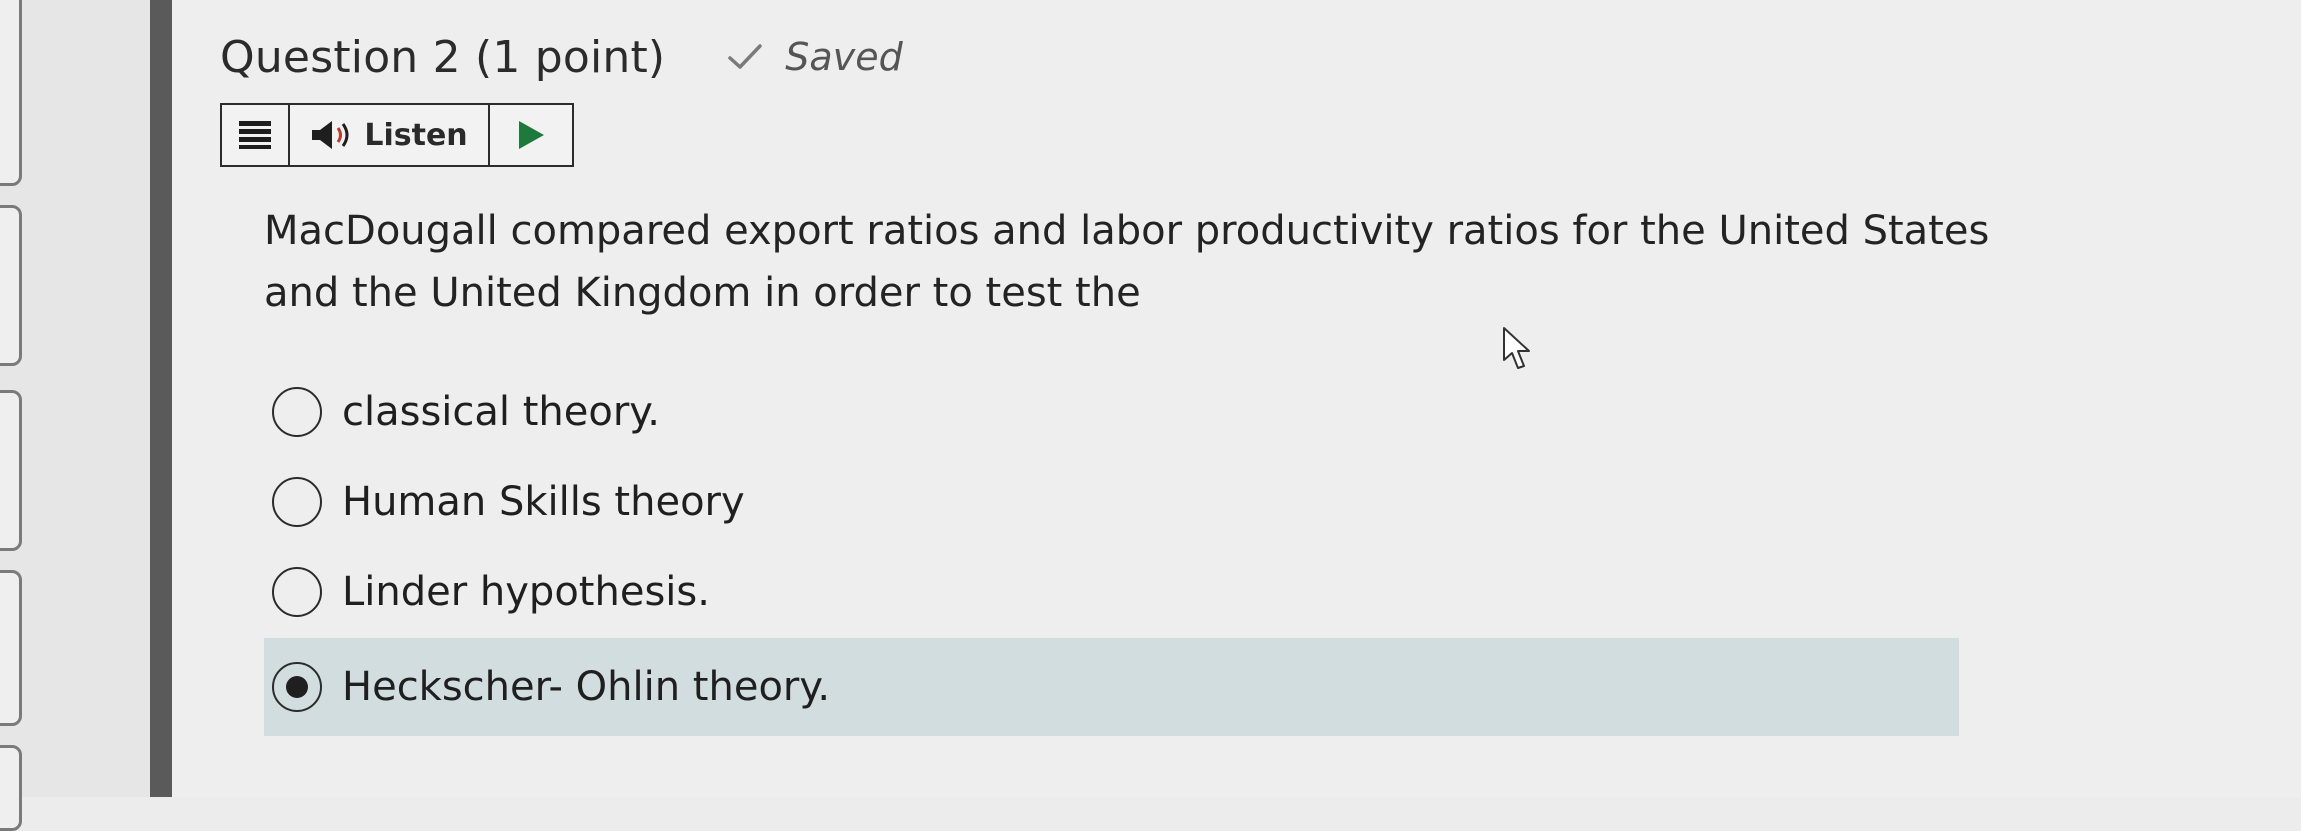 This screenshot has height=831, width=2301. I want to click on choice-classical-theory: classical theory., so click(1111, 412).